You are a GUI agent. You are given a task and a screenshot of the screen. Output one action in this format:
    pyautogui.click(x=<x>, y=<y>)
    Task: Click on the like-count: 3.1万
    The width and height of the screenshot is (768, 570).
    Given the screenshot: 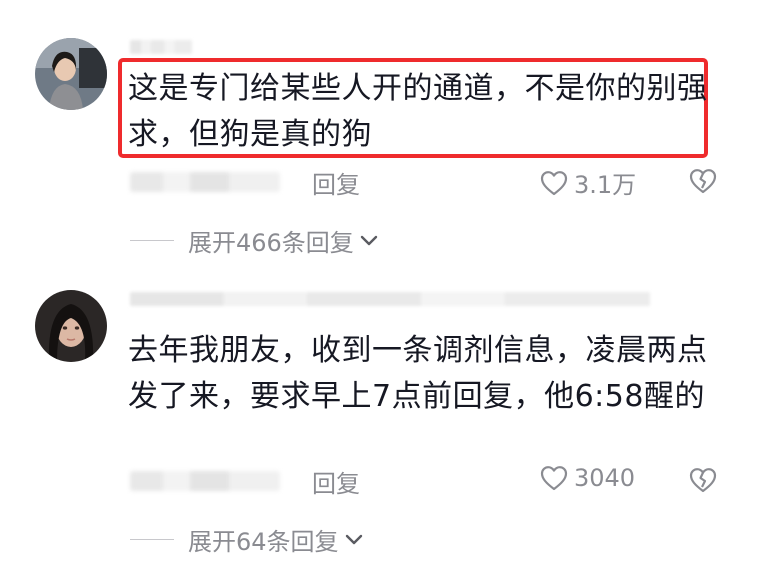 What is the action you would take?
    pyautogui.click(x=605, y=185)
    